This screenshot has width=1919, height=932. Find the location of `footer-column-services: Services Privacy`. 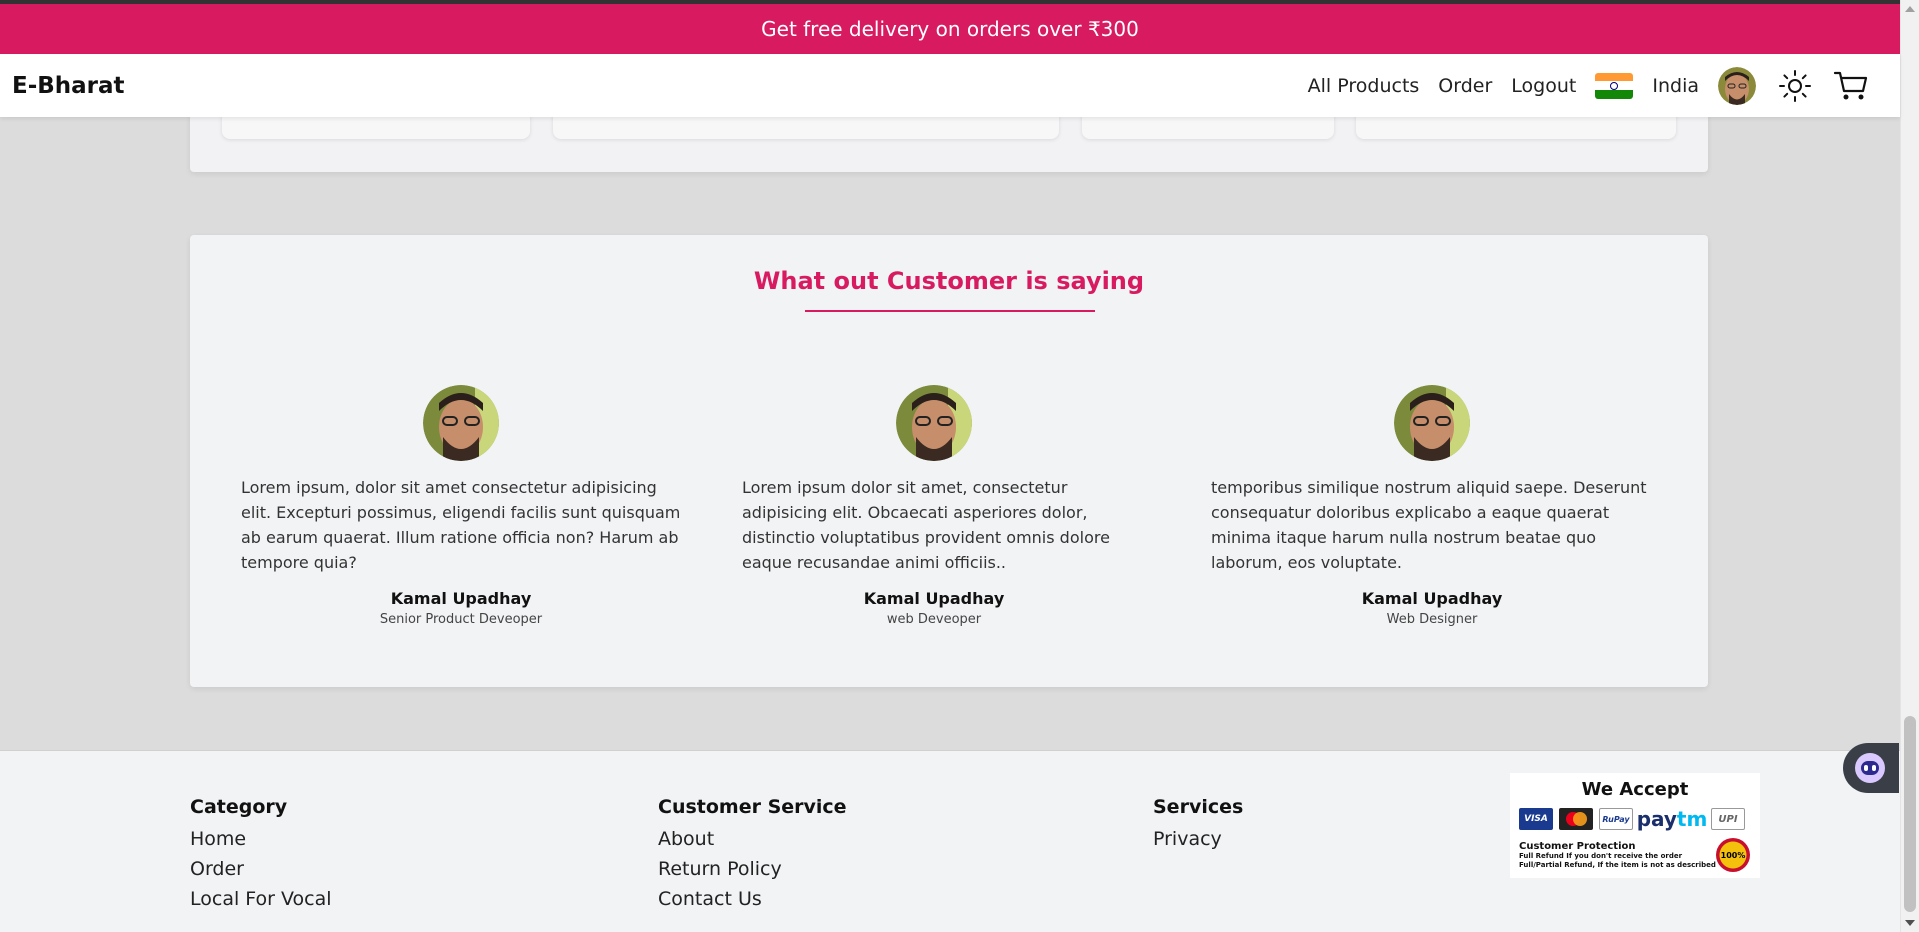

footer-column-services: Services Privacy is located at coordinates (1198, 825).